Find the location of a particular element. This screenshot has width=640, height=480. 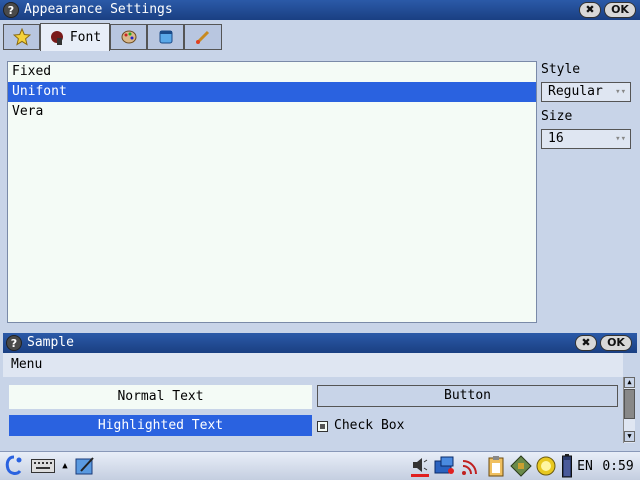

pen-input-icon is located at coordinates (85, 466).